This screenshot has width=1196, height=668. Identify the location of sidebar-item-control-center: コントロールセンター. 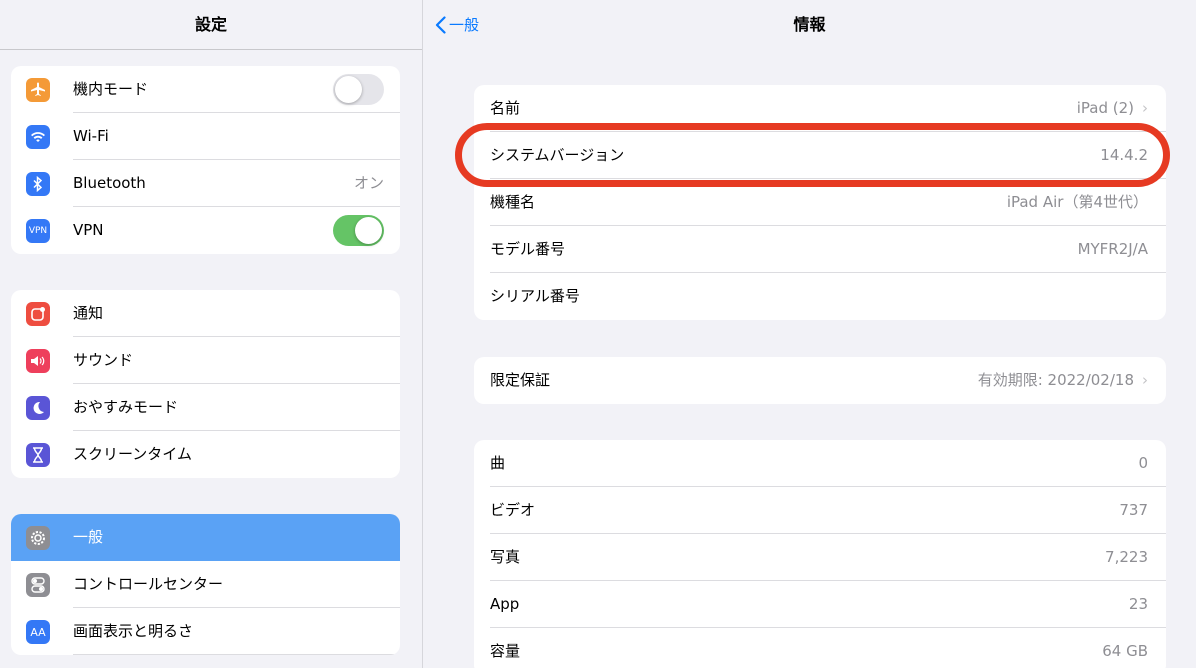
(205, 584).